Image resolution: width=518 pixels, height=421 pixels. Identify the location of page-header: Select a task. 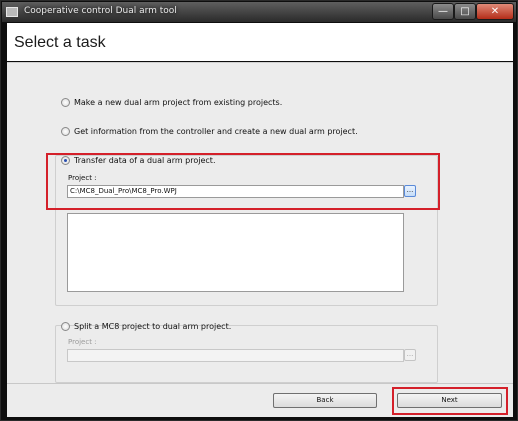
(260, 42).